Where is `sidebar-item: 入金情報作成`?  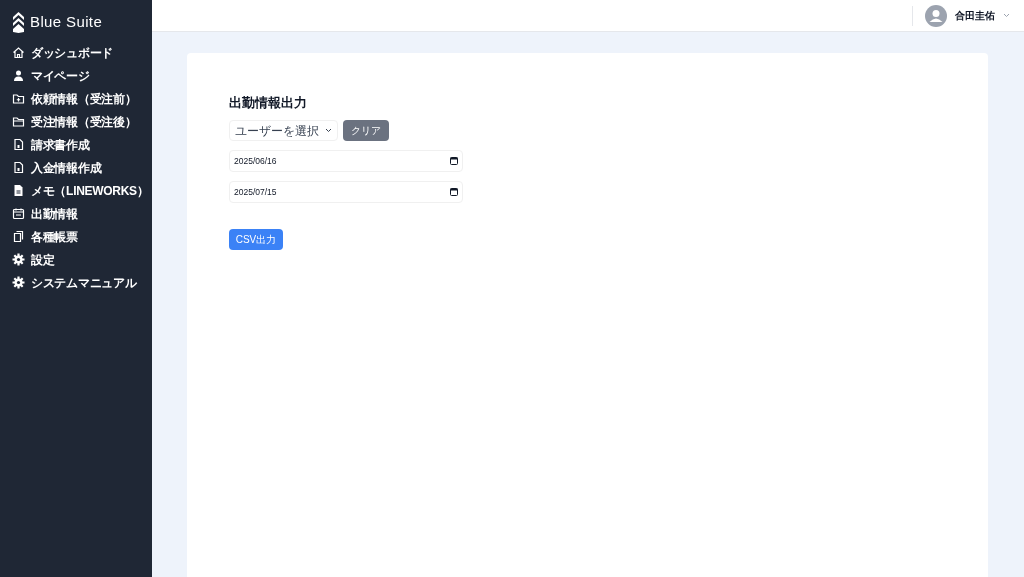 sidebar-item: 入金情報作成 is located at coordinates (66, 167).